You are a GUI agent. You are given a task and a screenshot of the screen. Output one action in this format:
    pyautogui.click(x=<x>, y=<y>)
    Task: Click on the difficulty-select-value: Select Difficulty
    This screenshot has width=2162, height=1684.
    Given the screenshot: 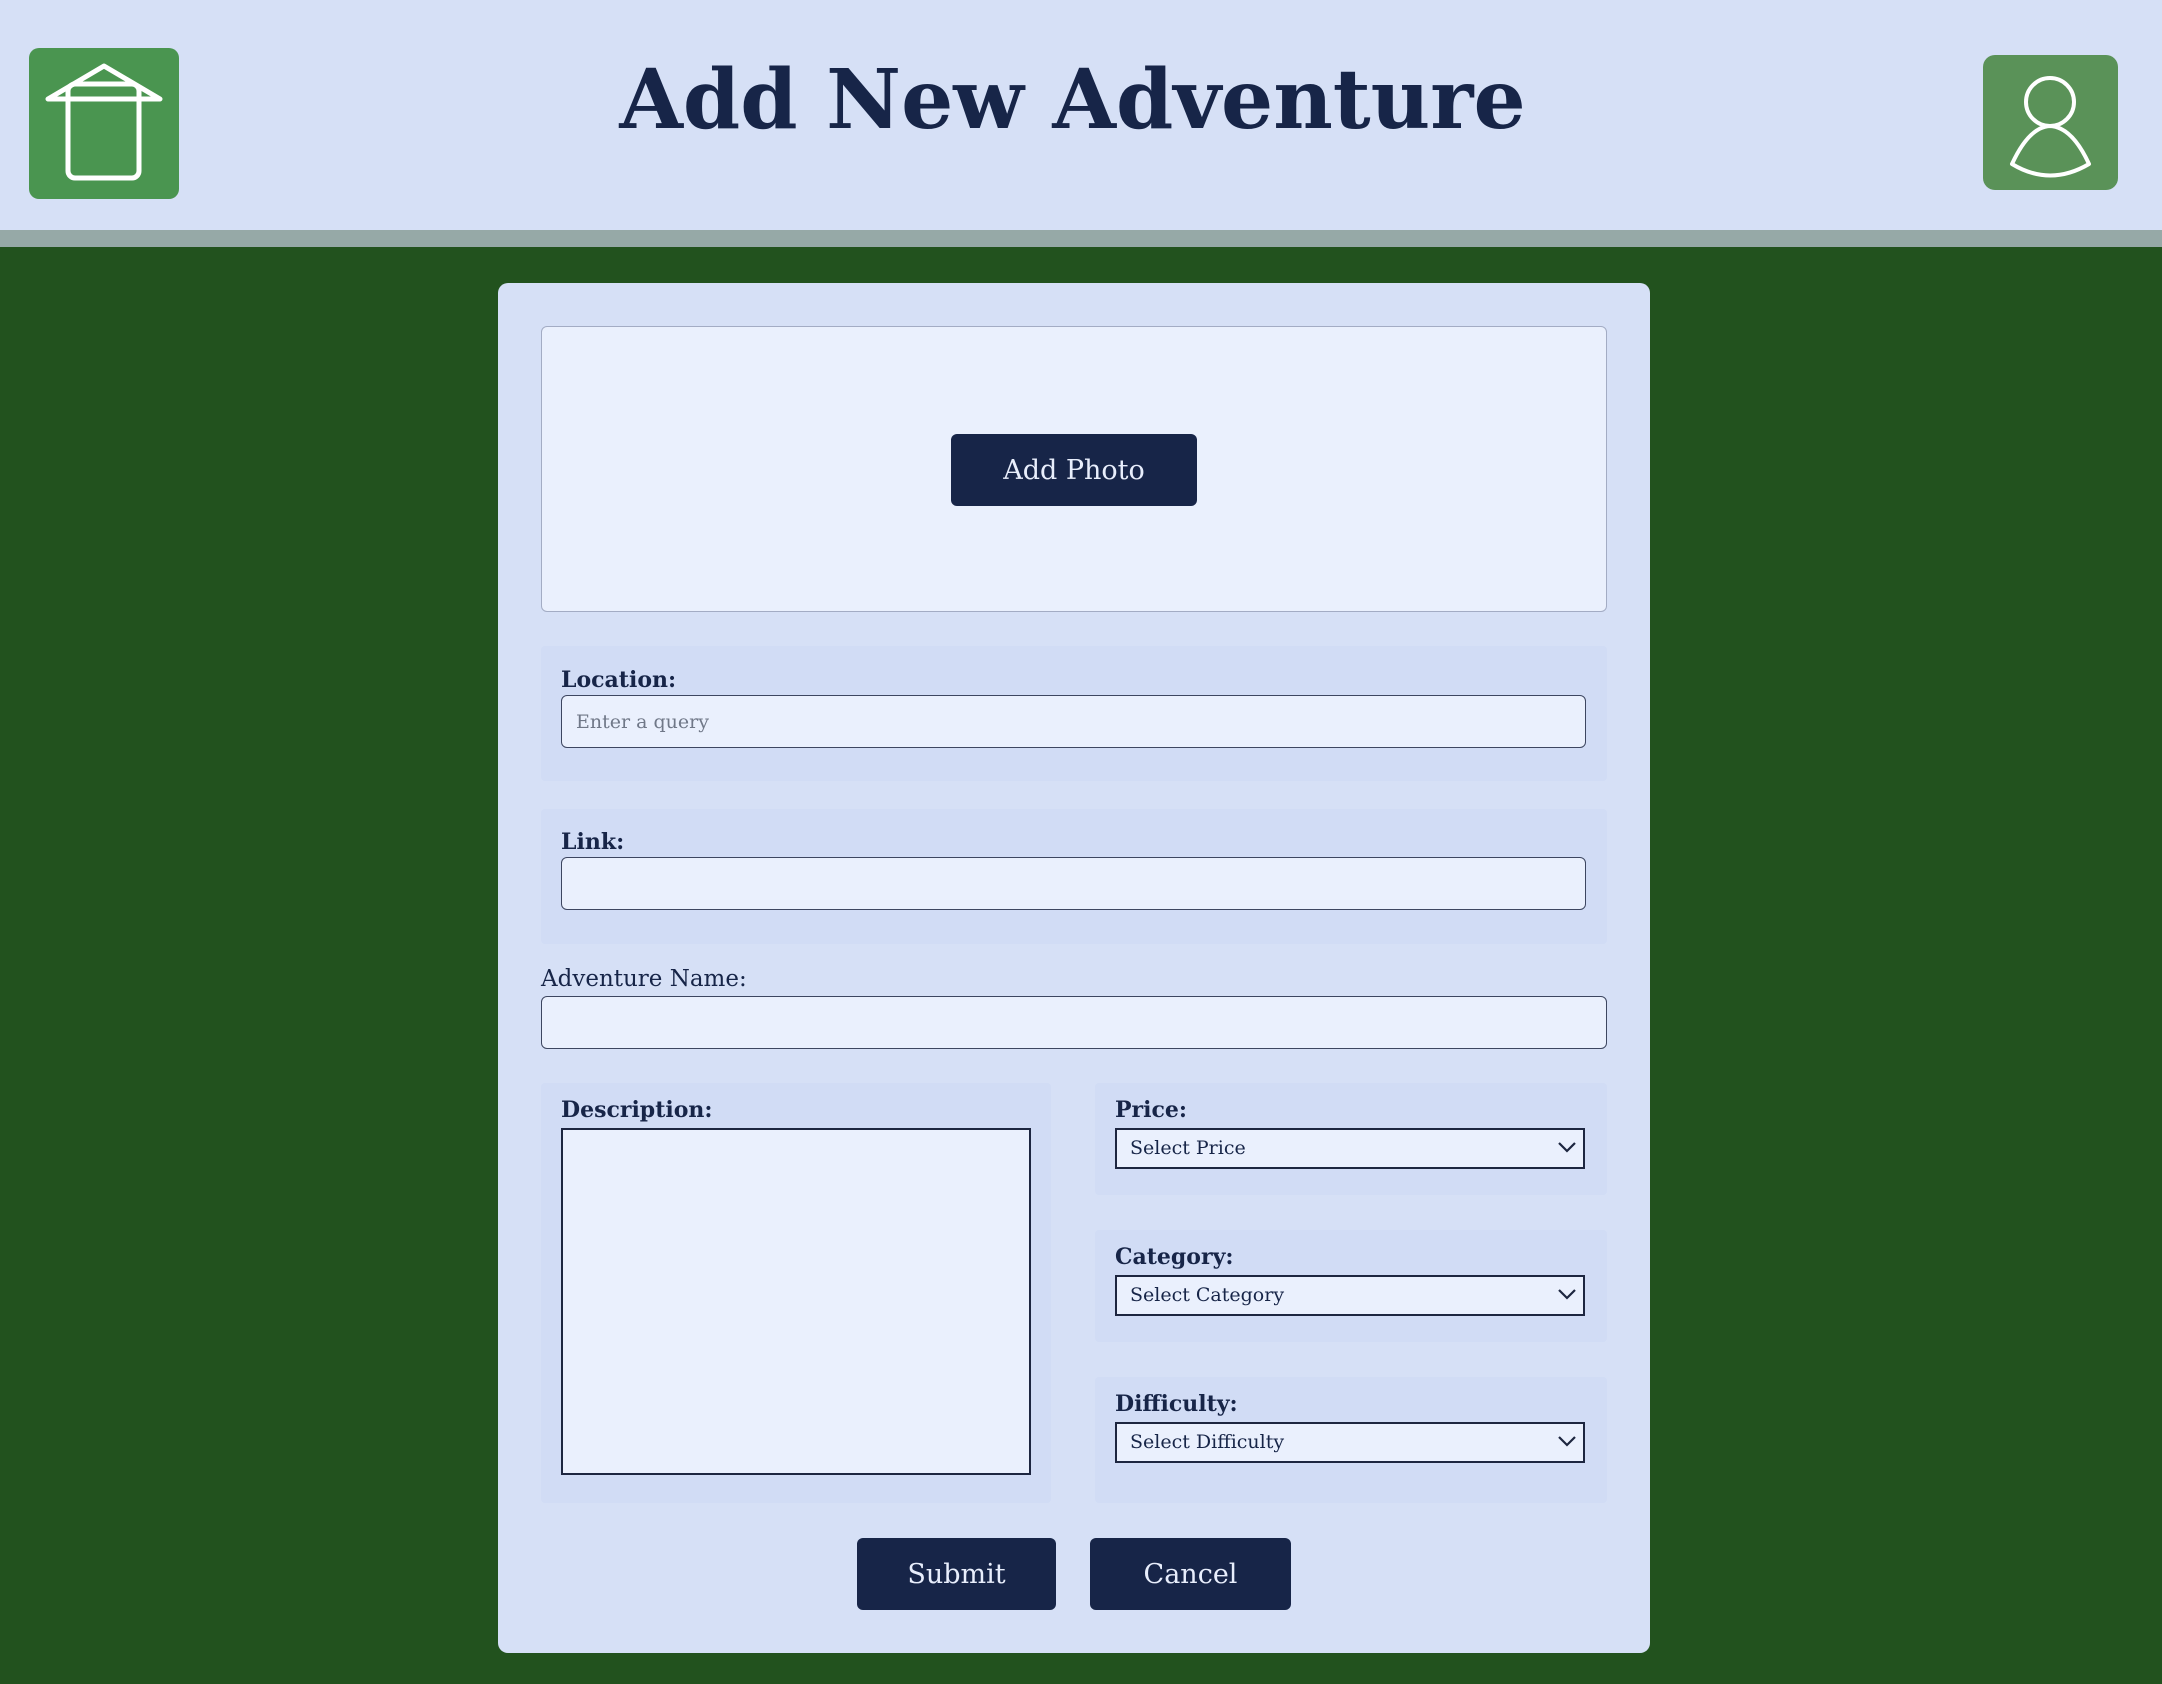 What is the action you would take?
    pyautogui.click(x=1207, y=1442)
    